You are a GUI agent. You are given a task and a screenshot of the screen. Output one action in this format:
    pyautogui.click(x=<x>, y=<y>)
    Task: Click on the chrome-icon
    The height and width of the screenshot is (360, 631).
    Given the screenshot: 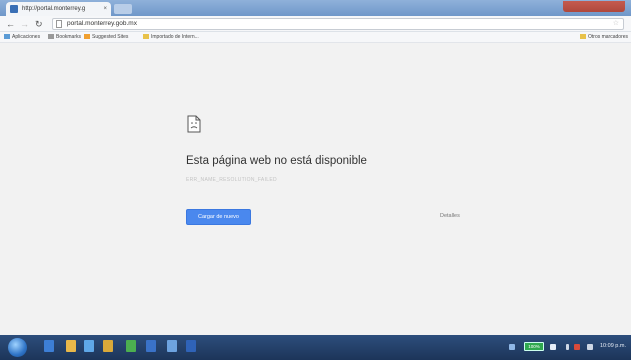 What is the action you would take?
    pyautogui.click(x=131, y=346)
    